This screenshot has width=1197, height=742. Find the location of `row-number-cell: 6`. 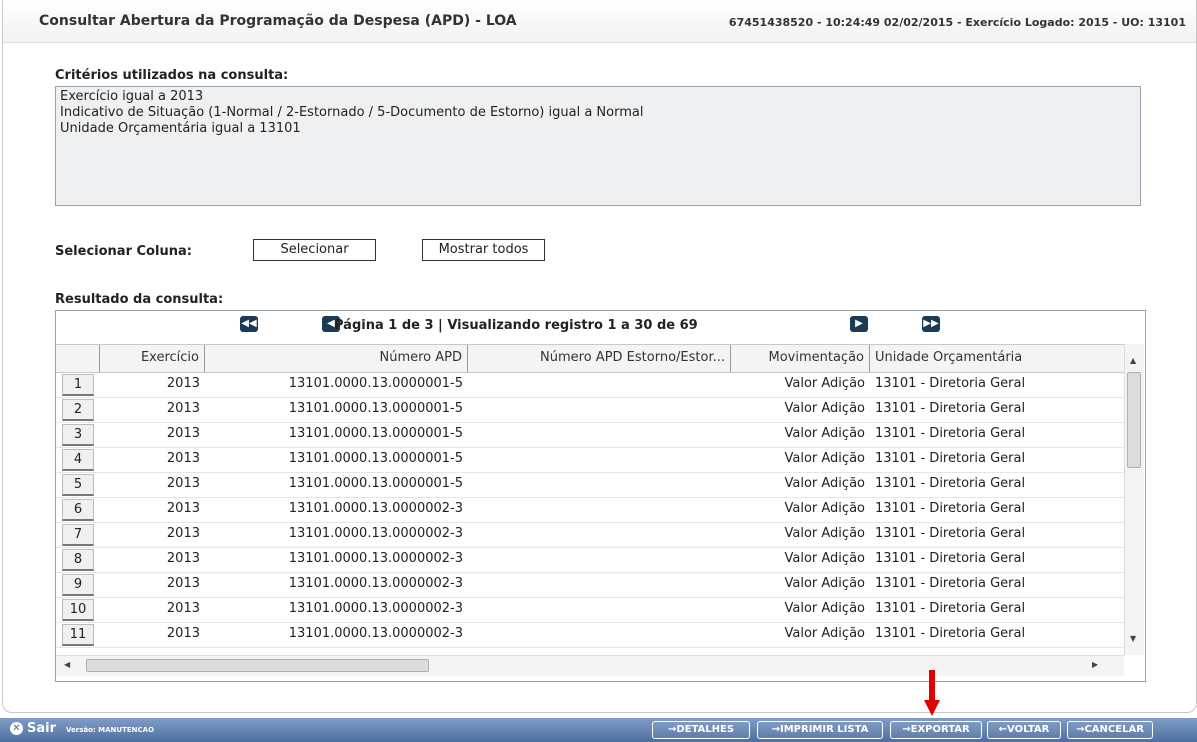

row-number-cell: 6 is located at coordinates (78, 510).